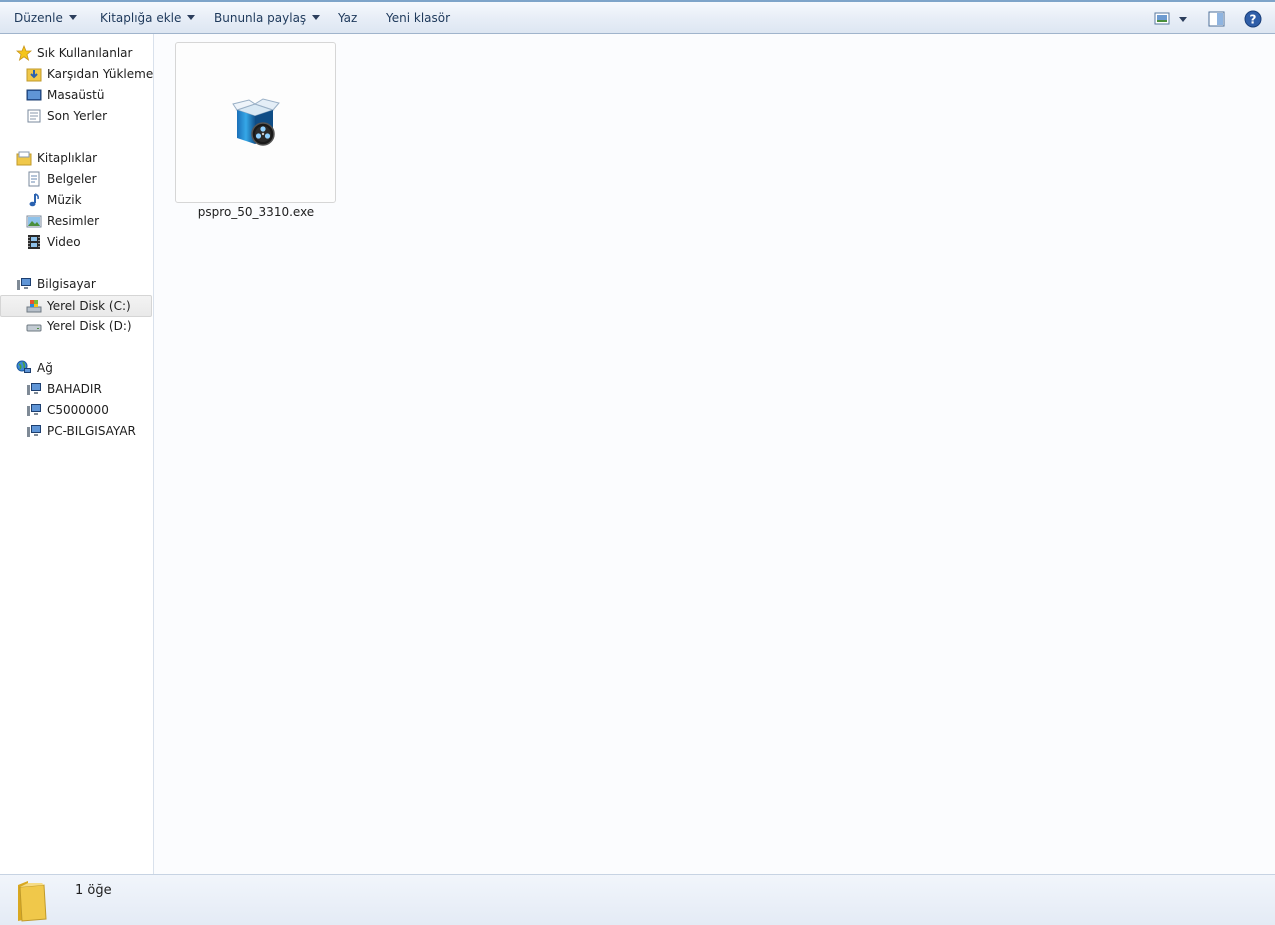  I want to click on help-icon: ?, so click(1253, 19).